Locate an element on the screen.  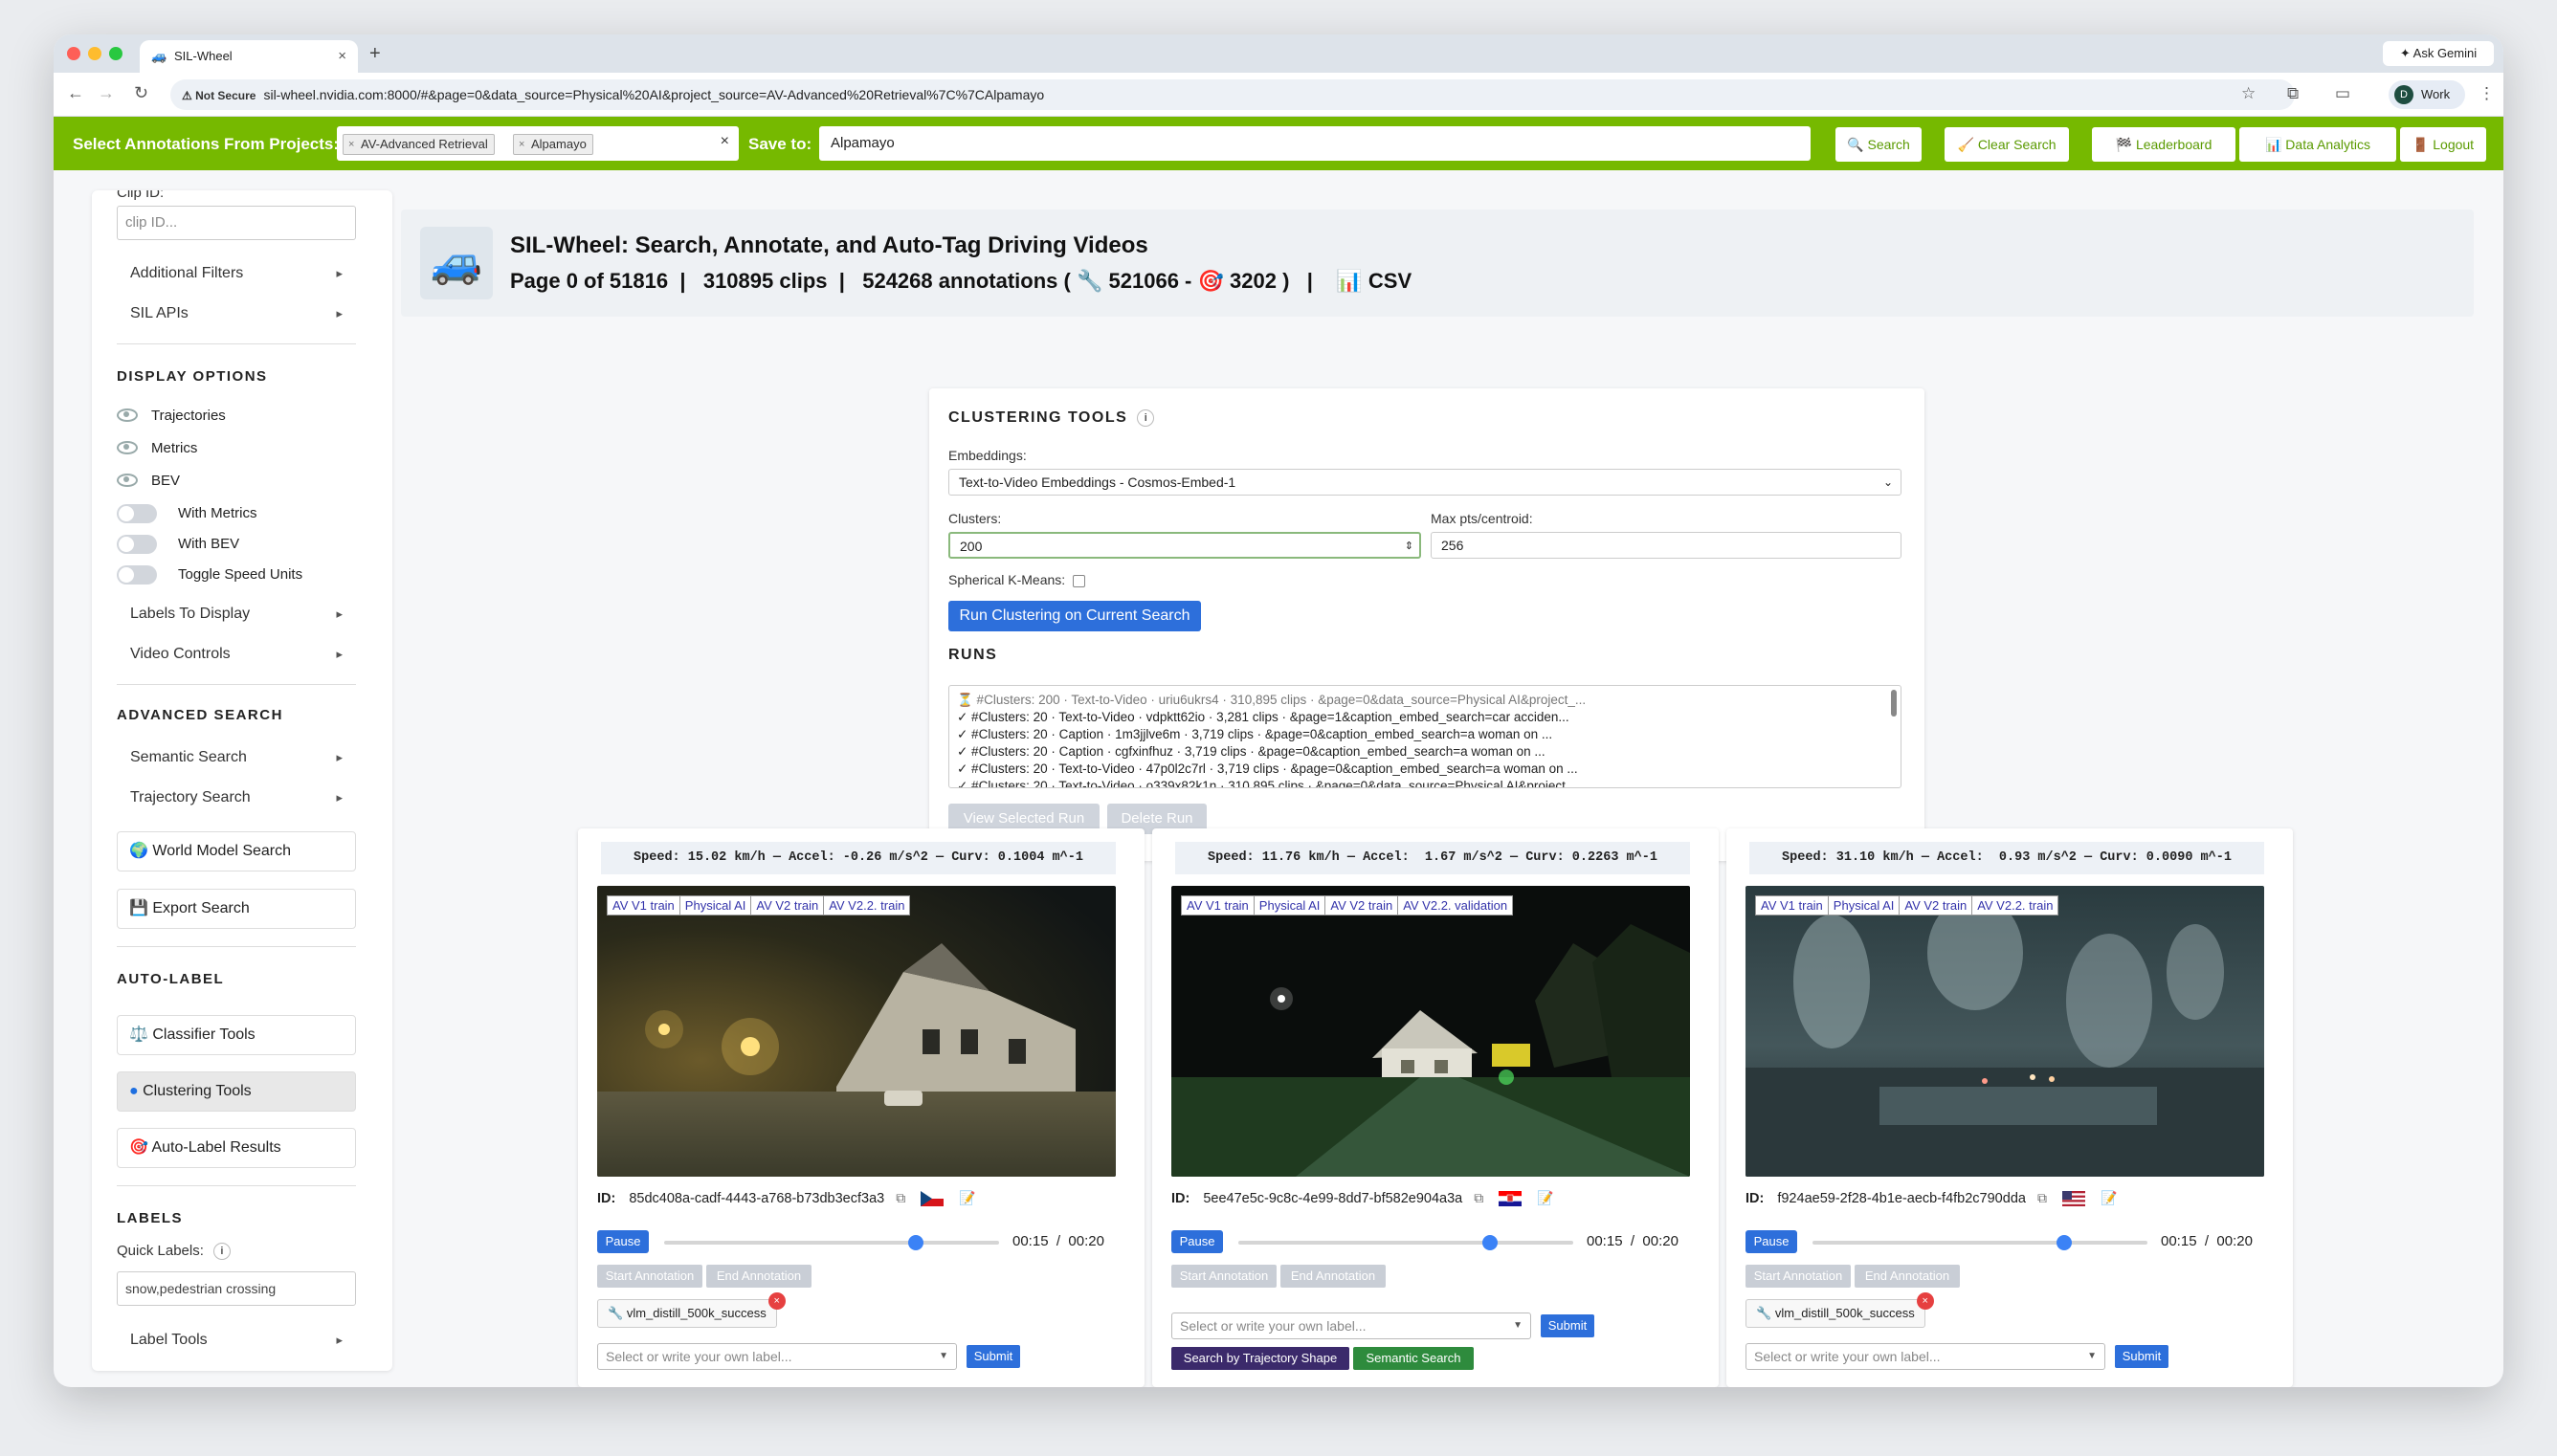
not-secure-badge: ⚠ Not Secure is located at coordinates (219, 95).